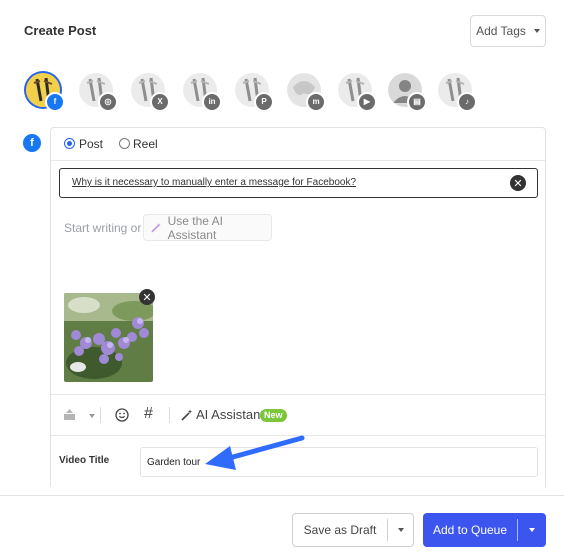 The image size is (564, 558). Describe the element at coordinates (147, 297) in the screenshot. I see `remove-media-icon: ✕` at that location.